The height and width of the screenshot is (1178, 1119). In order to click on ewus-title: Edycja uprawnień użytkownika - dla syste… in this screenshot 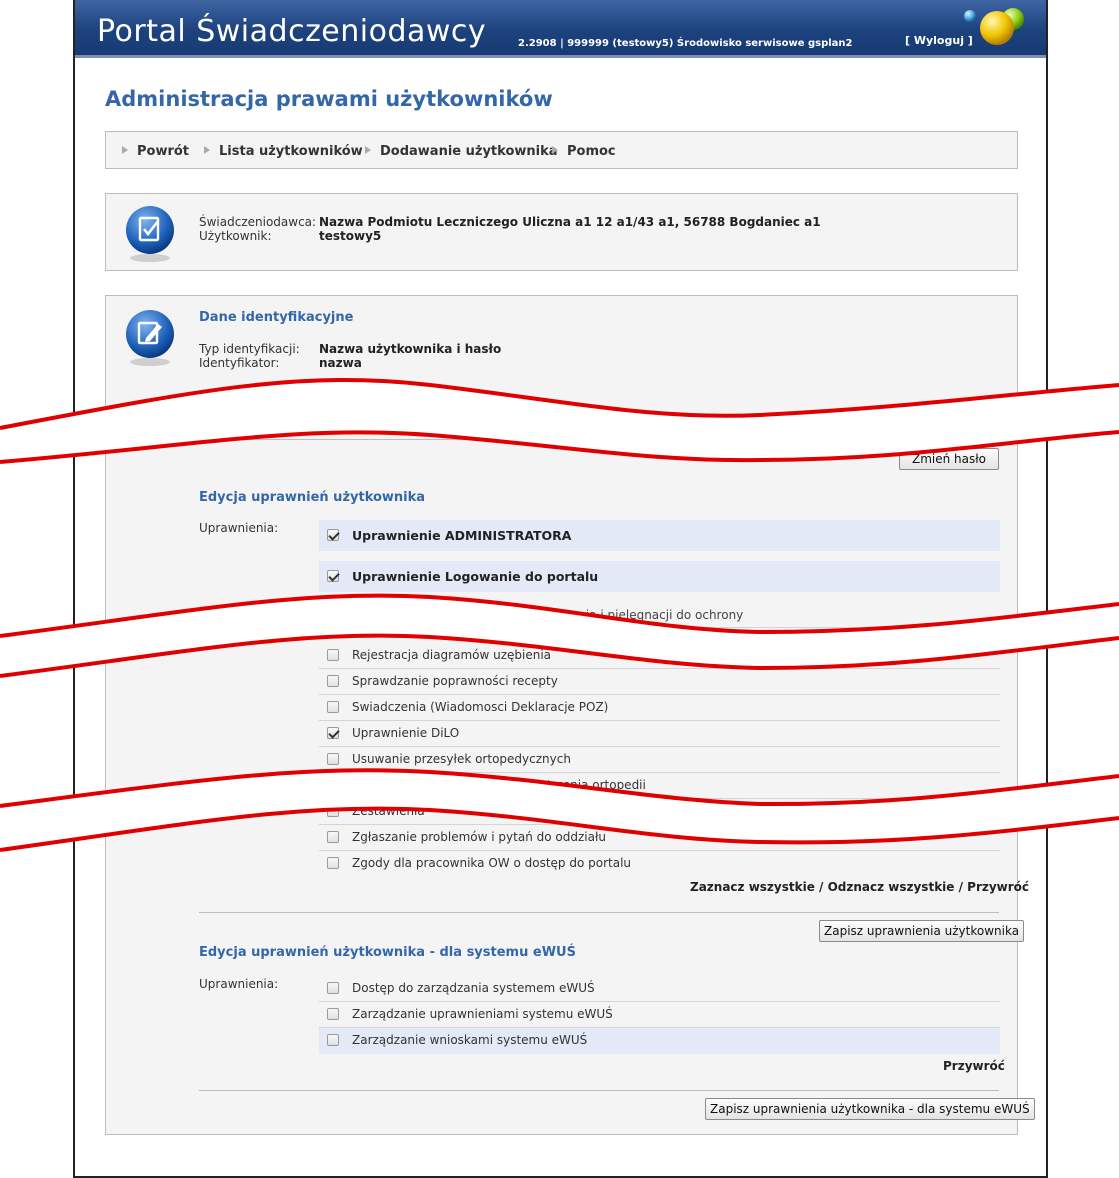, I will do `click(387, 952)`.